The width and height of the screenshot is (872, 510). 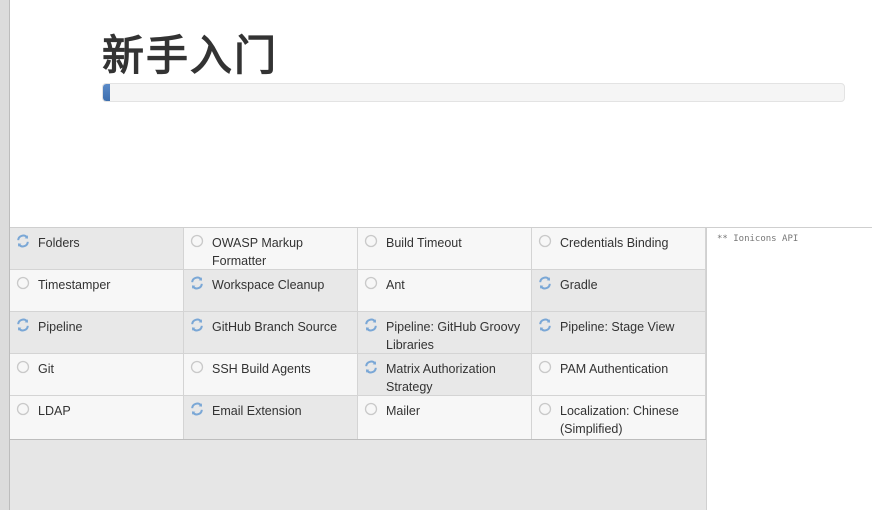 What do you see at coordinates (619, 291) in the screenshot?
I see `plugin-item: Gradle` at bounding box center [619, 291].